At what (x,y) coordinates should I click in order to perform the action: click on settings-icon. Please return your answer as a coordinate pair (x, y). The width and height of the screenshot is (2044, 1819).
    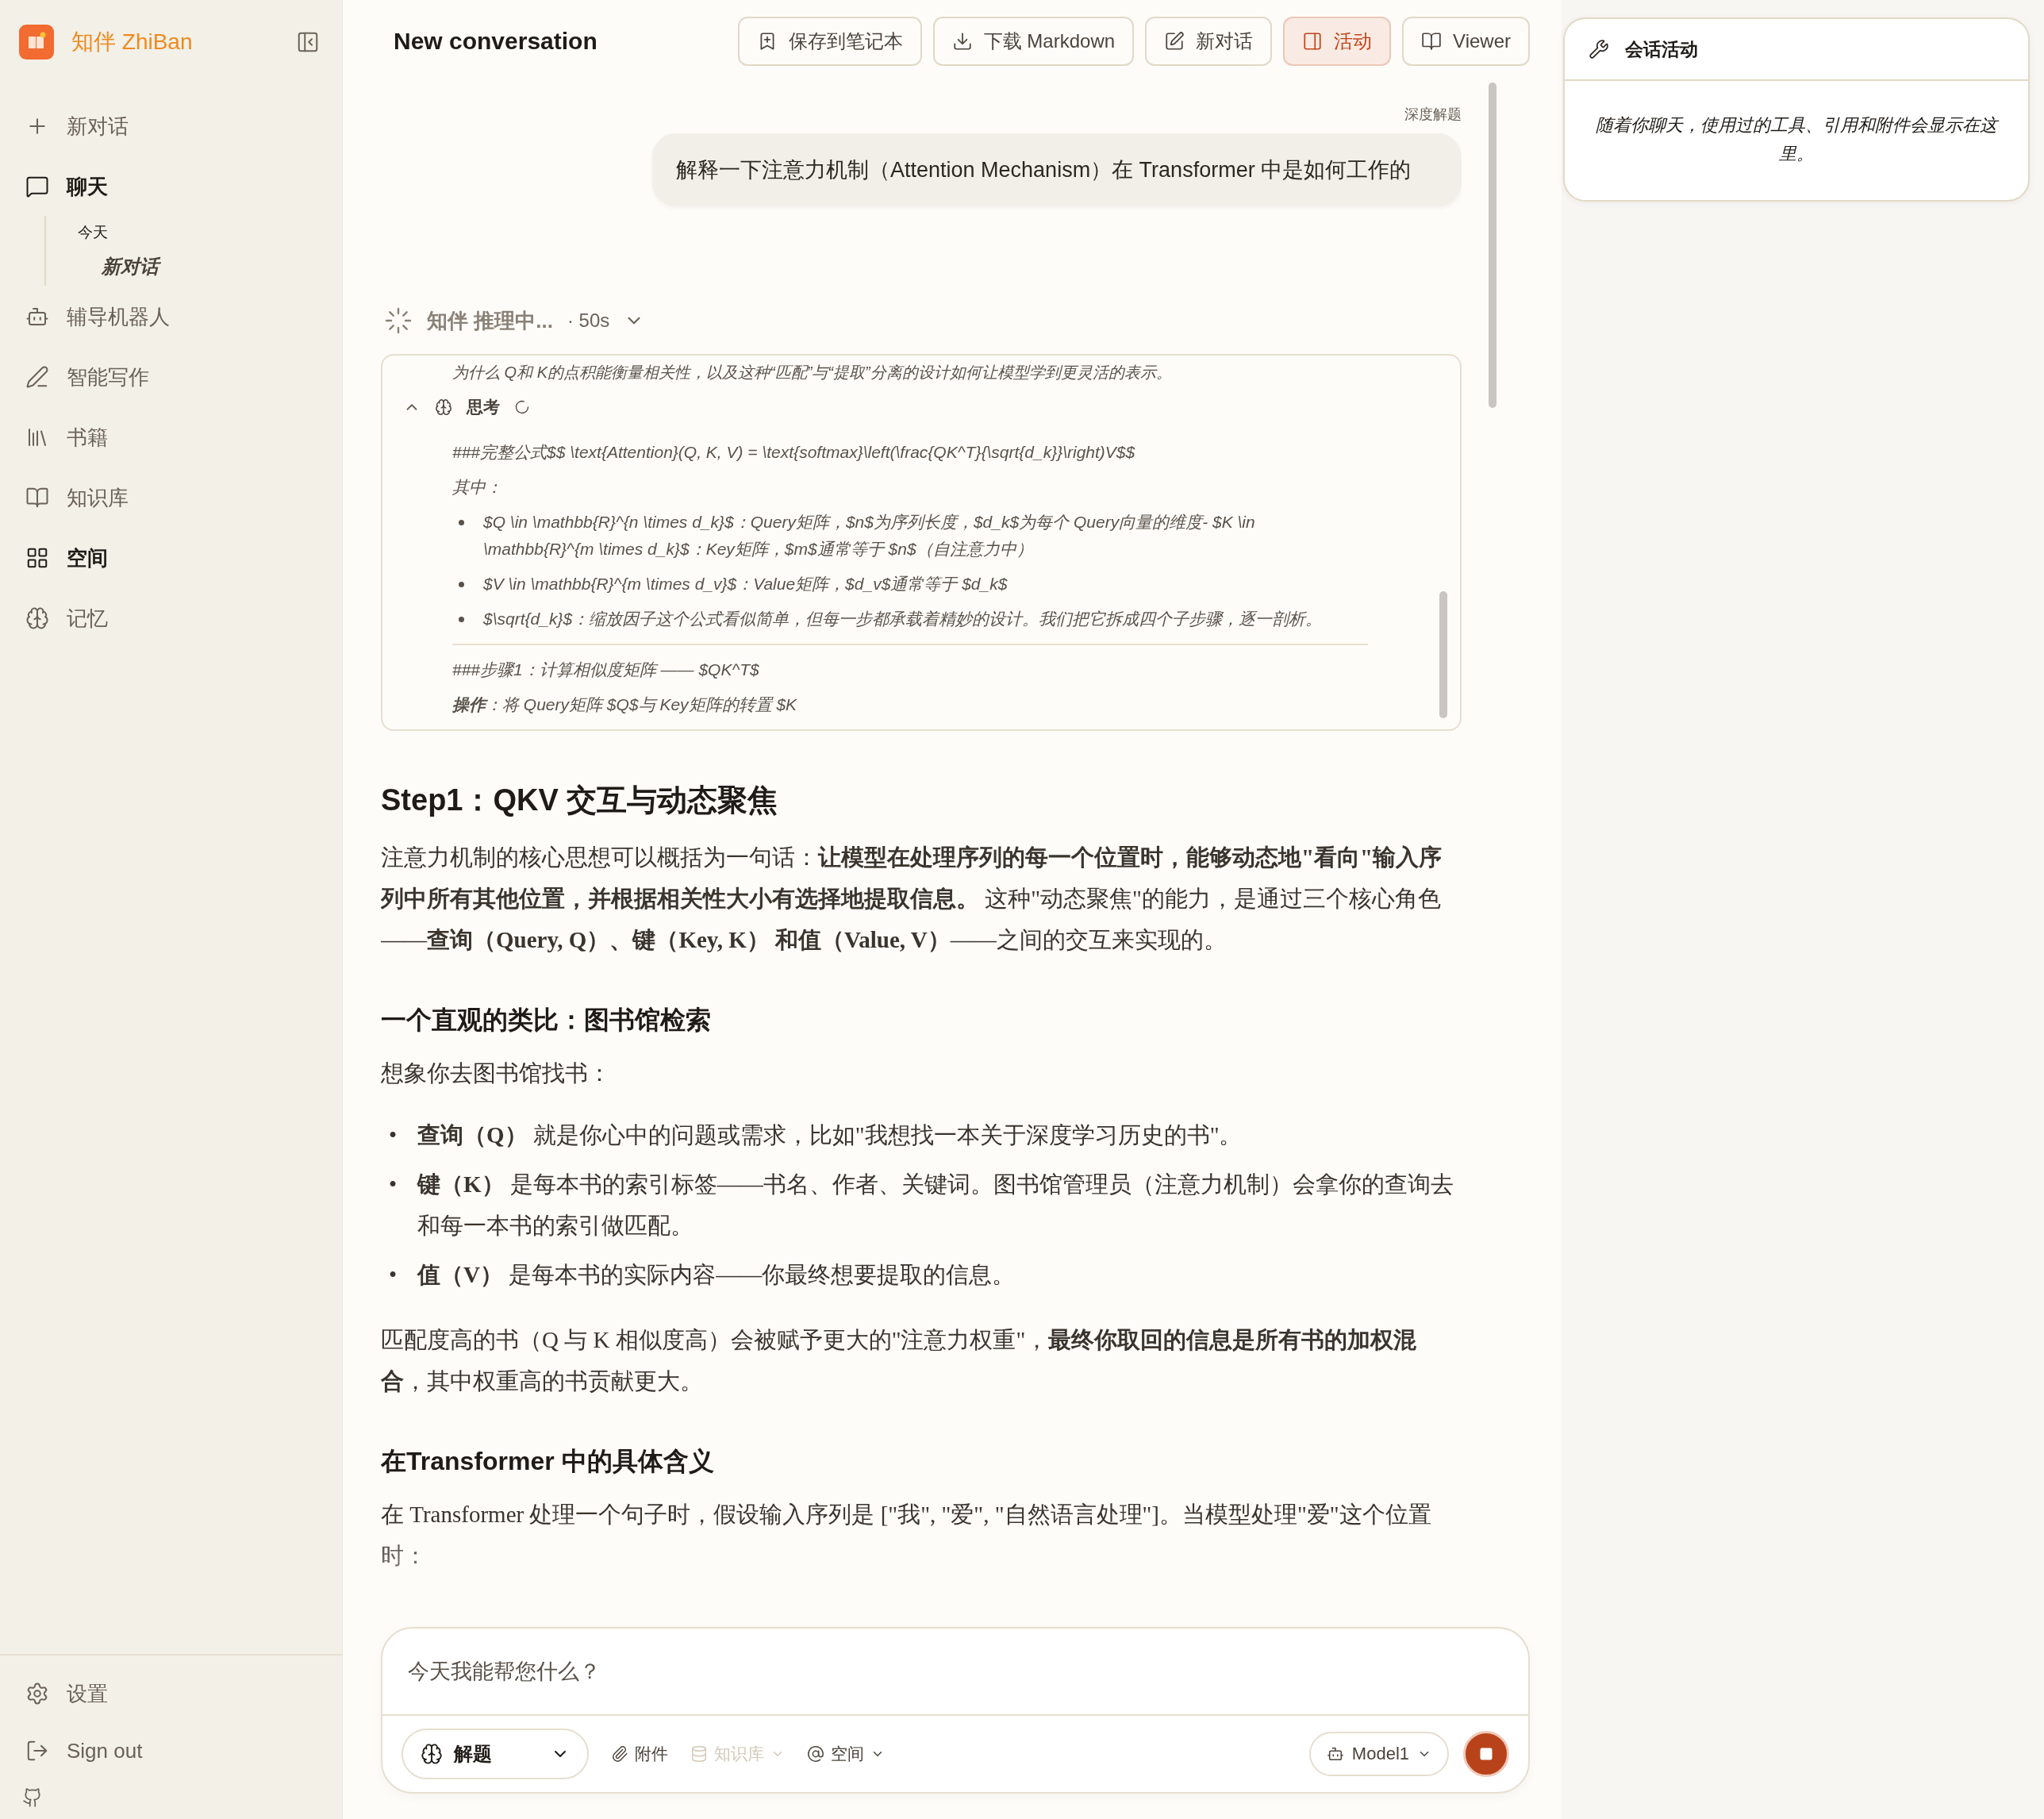
    Looking at the image, I should click on (37, 1694).